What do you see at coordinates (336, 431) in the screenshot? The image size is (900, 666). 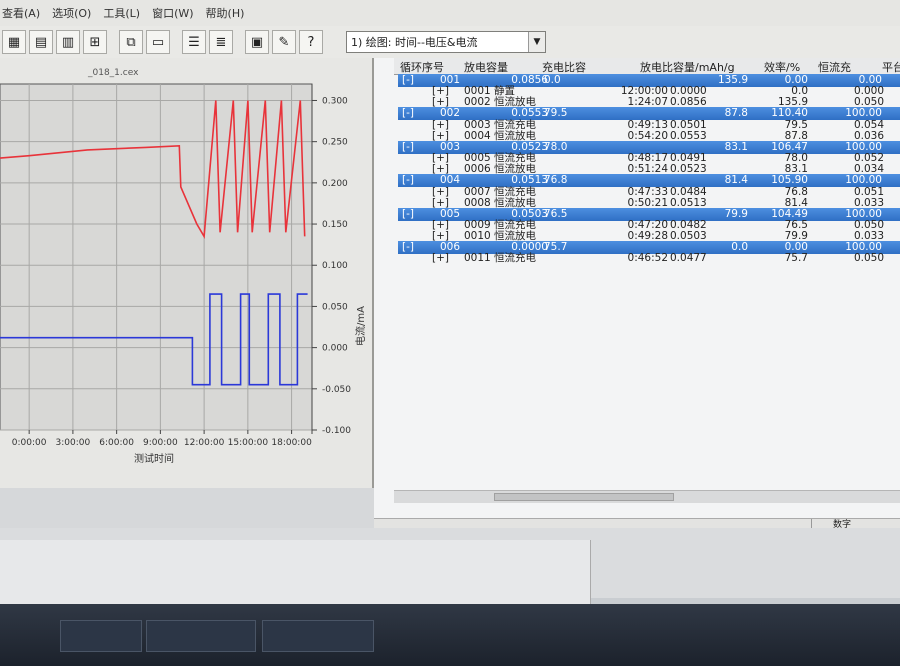 I see `y-tick-label: -0.100` at bounding box center [336, 431].